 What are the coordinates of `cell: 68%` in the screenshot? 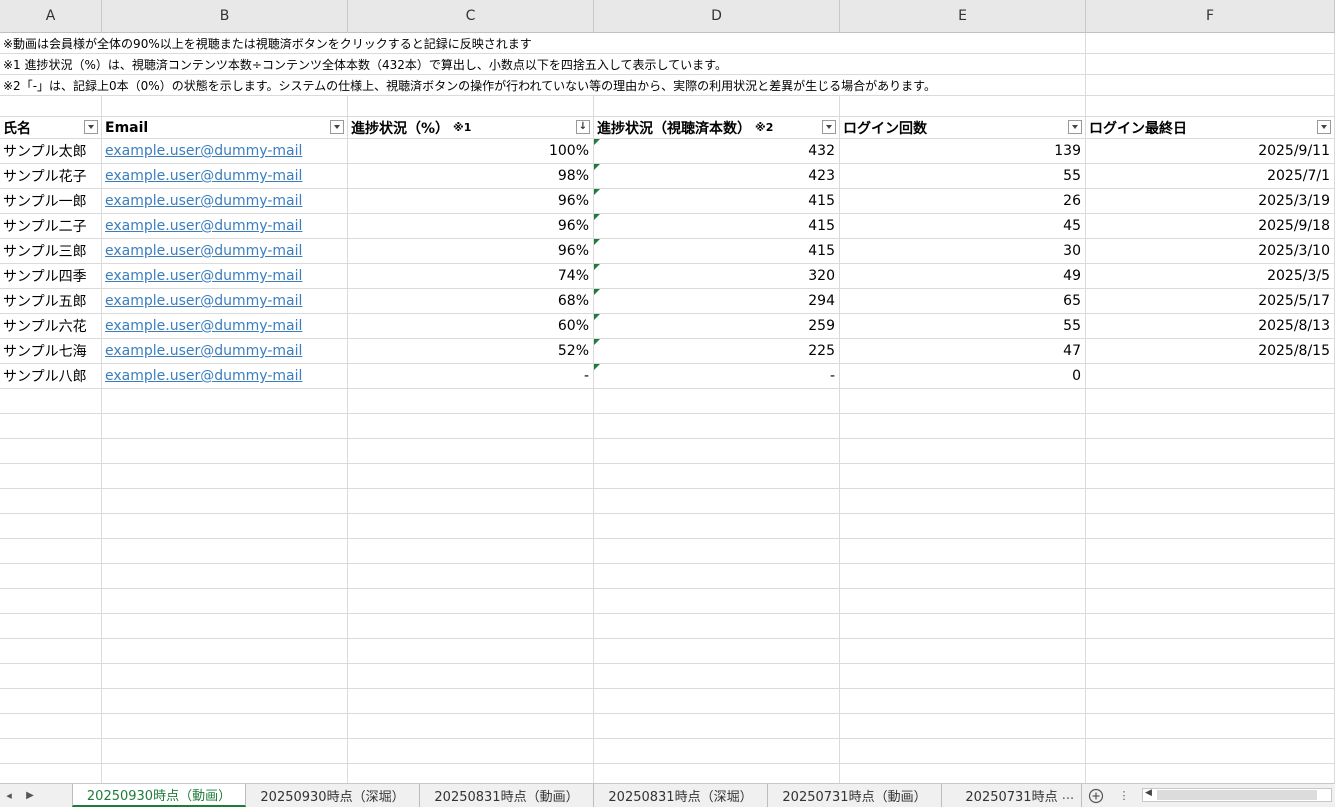 It's located at (471, 301).